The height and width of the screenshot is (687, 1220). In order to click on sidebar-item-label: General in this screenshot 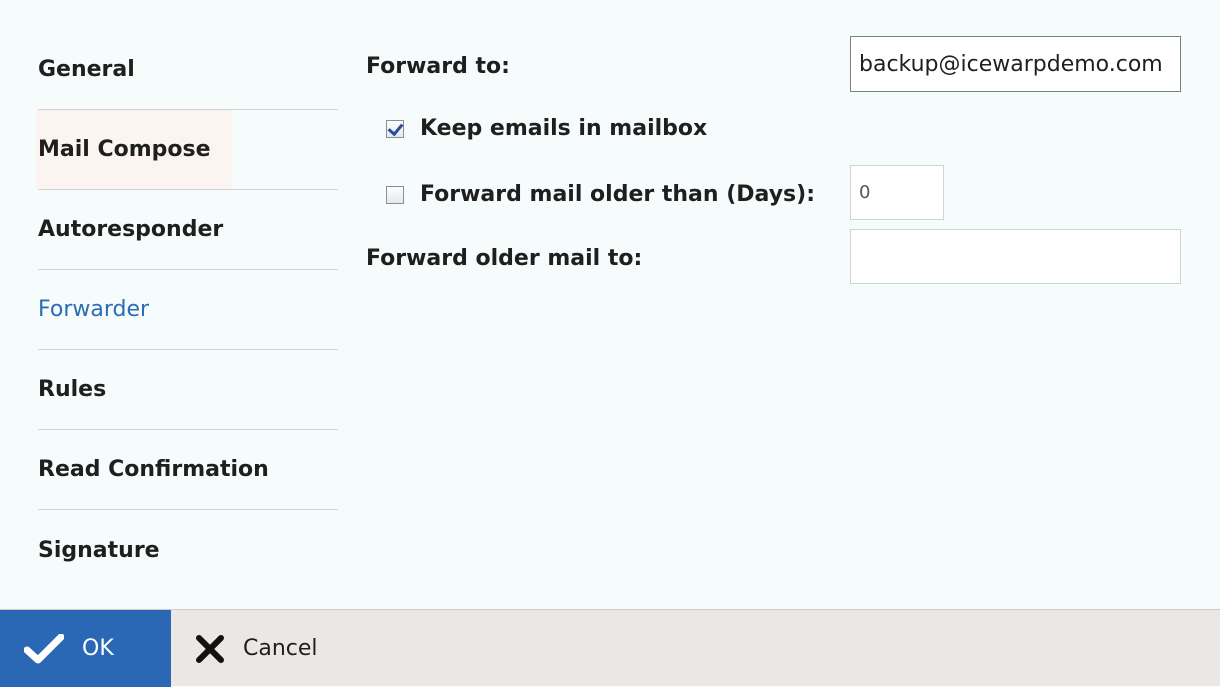, I will do `click(86, 69)`.